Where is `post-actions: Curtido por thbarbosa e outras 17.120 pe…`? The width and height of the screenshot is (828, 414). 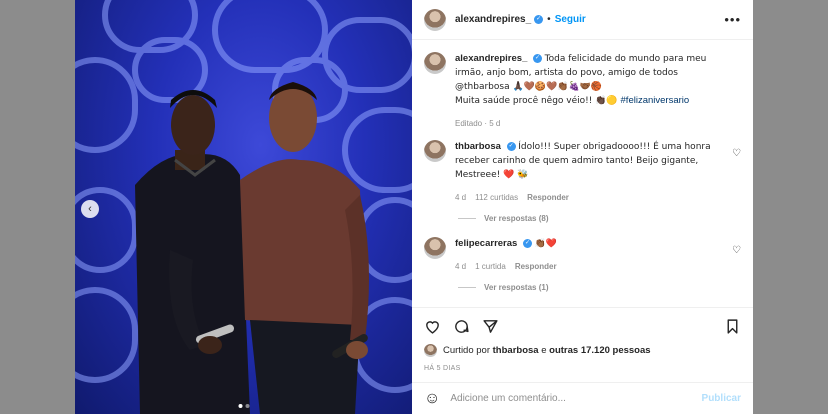 post-actions: Curtido por thbarbosa e outras 17.120 pe… is located at coordinates (582, 339).